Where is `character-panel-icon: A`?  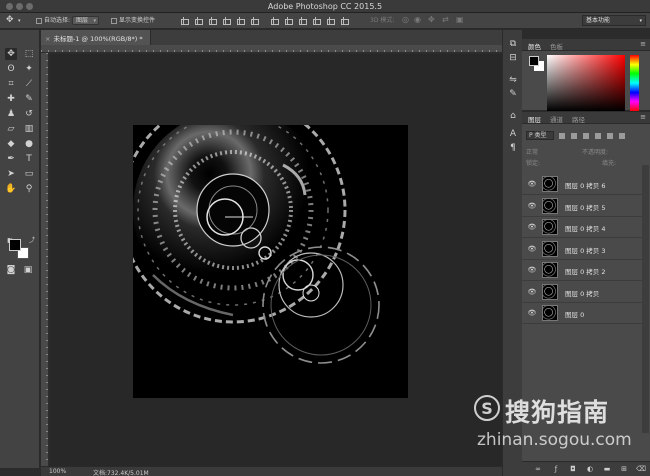
character-panel-icon: A is located at coordinates (513, 134).